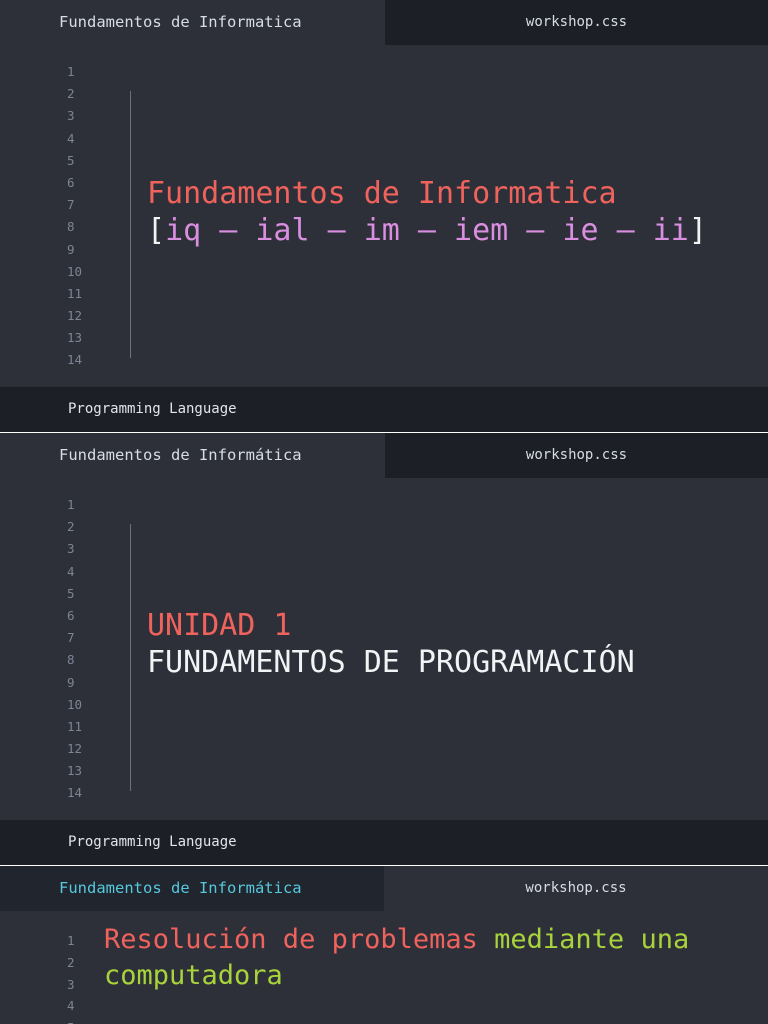  What do you see at coordinates (192, 22) in the screenshot?
I see `tab-presentation-title: Fundamentos de Informatica` at bounding box center [192, 22].